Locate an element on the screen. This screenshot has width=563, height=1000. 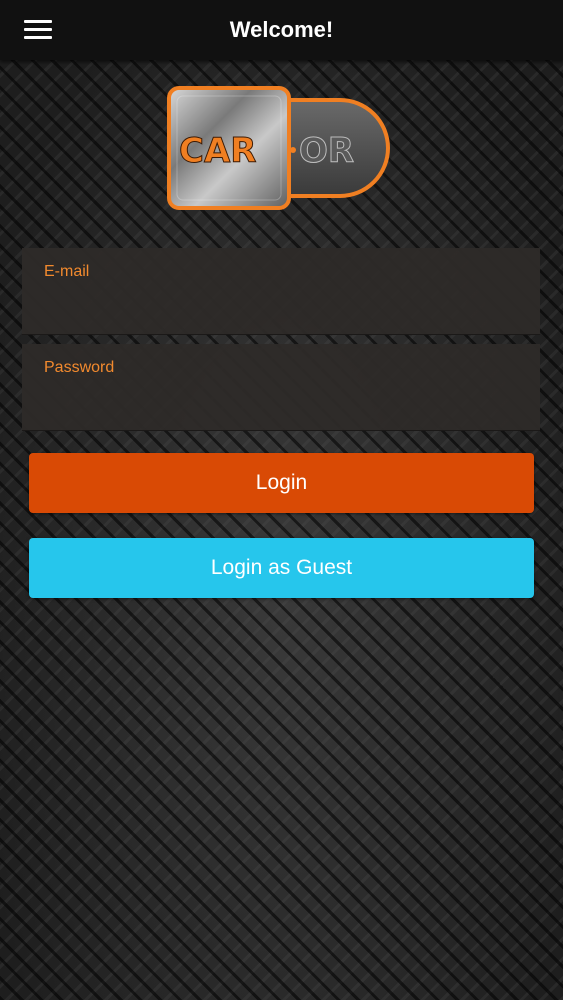
login-as-guest-button: Login as Guest is located at coordinates (281, 568).